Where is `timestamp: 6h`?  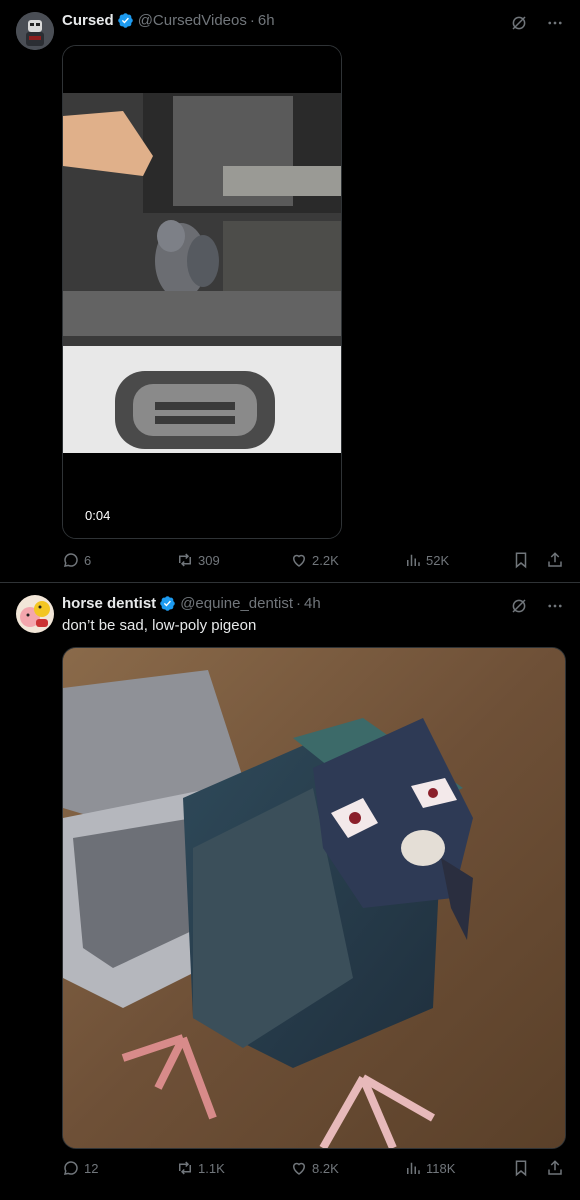 timestamp: 6h is located at coordinates (266, 20).